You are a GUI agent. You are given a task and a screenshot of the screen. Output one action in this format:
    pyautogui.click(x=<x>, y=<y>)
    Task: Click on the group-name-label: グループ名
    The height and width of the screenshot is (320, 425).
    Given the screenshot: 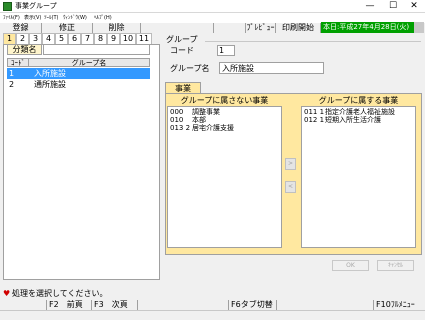 What is the action you would take?
    pyautogui.click(x=190, y=68)
    